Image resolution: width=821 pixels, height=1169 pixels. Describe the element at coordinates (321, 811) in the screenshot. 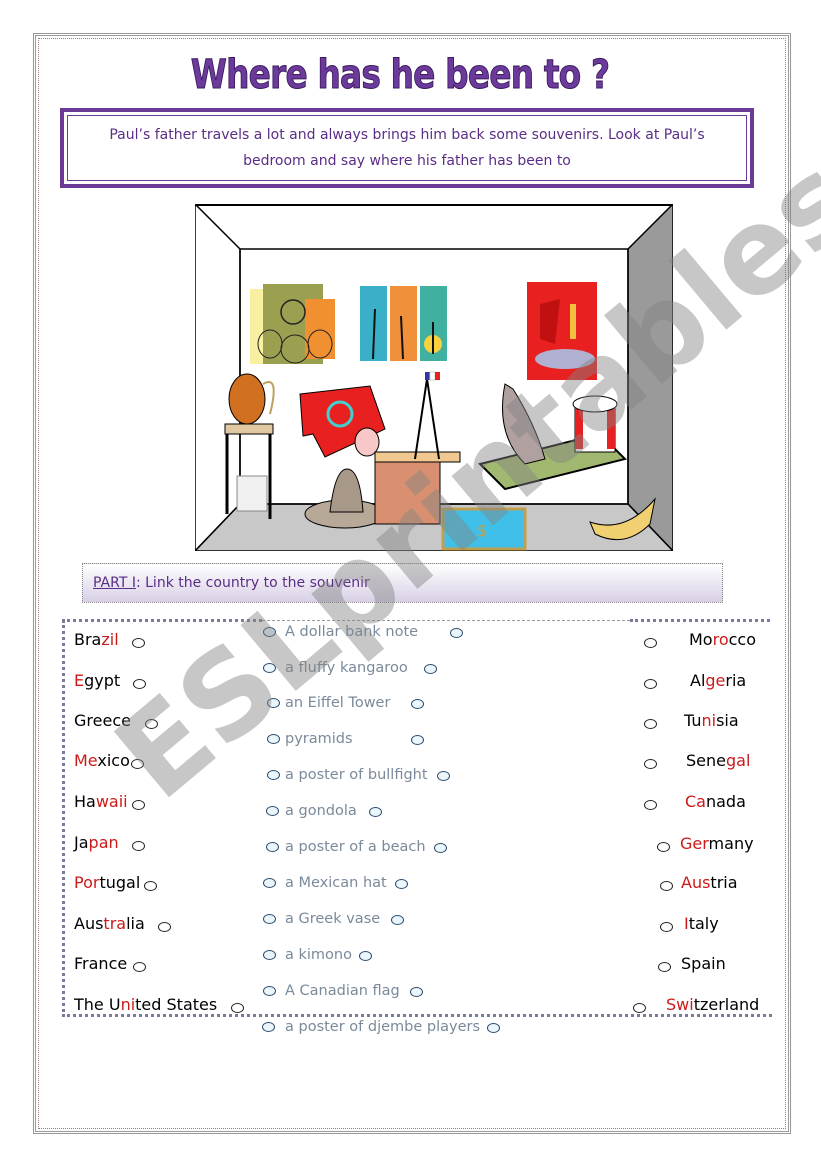

I see `souvenir-label: a gondola` at that location.